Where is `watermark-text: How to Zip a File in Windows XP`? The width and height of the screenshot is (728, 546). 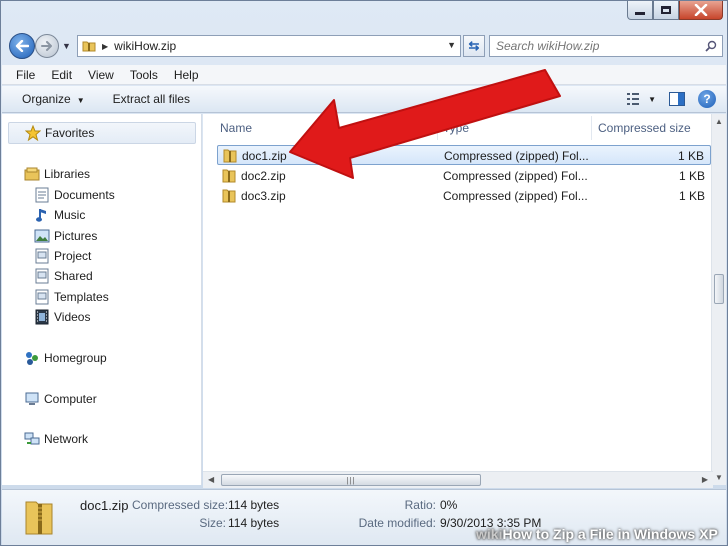 watermark-text: How to Zip a File in Windows XP is located at coordinates (610, 534).